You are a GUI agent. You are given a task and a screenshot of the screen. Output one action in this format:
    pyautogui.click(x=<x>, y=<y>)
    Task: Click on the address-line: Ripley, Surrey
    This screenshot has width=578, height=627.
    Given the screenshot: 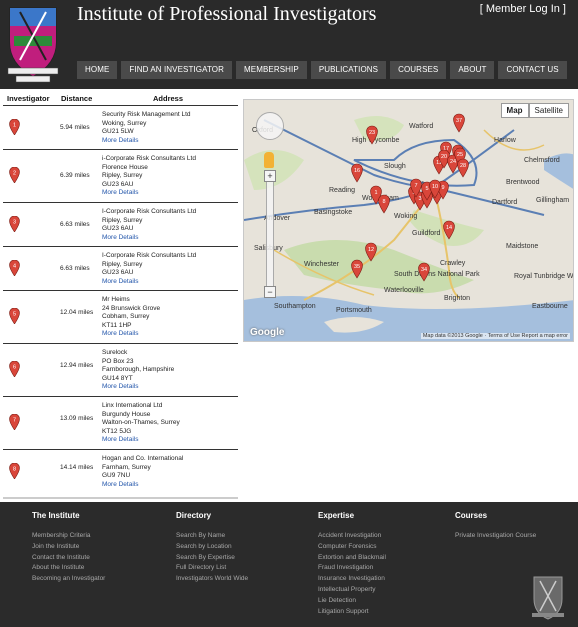 What is the action you would take?
    pyautogui.click(x=122, y=175)
    